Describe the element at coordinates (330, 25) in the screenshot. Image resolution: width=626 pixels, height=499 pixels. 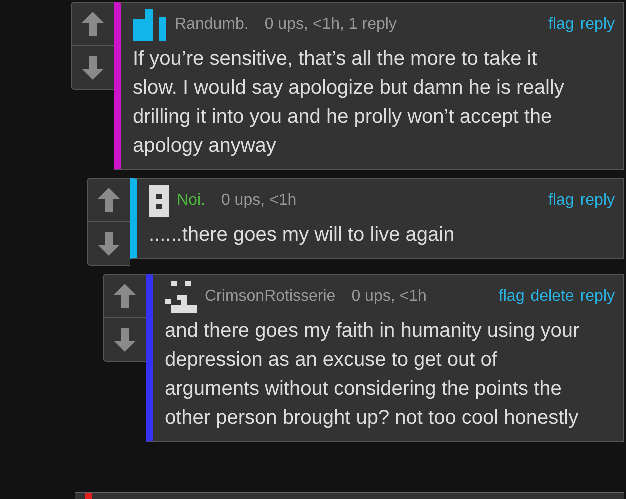
I see `comment-meta: 0 ups, <1h, 1 reply` at that location.